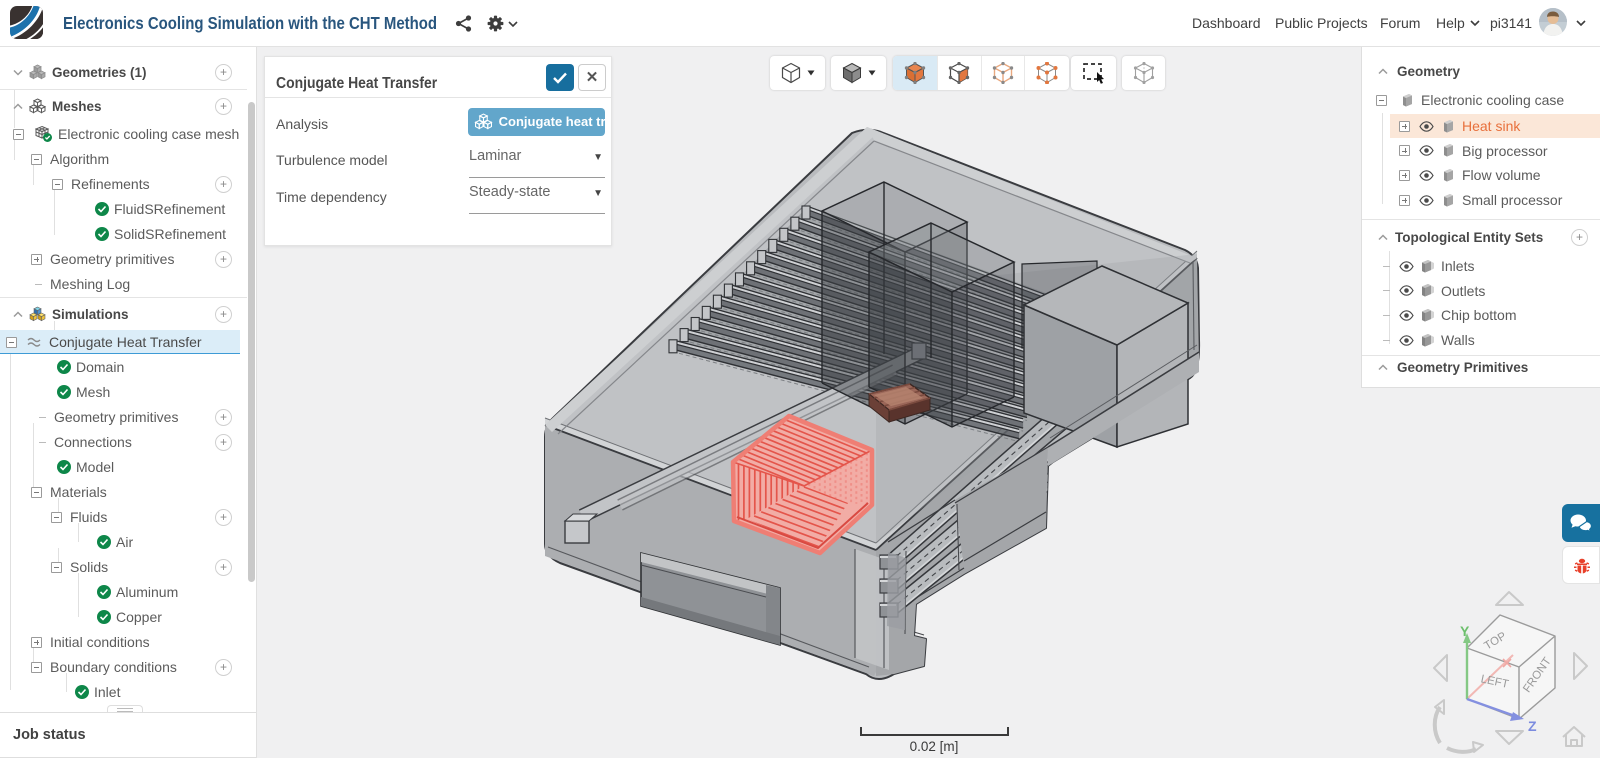 This screenshot has width=1600, height=758. Describe the element at coordinates (934, 746) in the screenshot. I see `svg-text: 0.02 [m]` at that location.